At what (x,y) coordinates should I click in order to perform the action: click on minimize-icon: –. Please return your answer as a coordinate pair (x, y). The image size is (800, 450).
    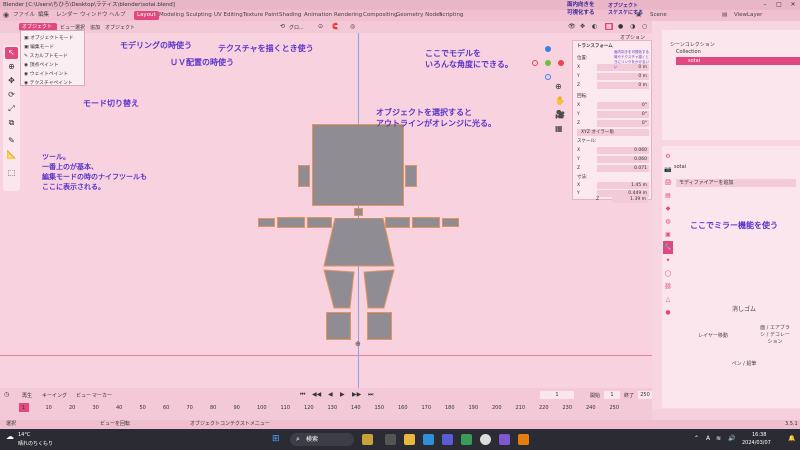
    Looking at the image, I should click on (765, 5).